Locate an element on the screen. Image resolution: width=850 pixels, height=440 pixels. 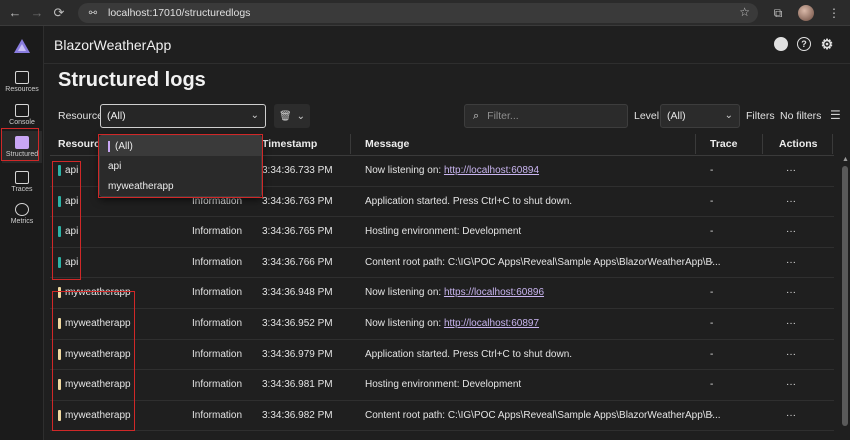
settings-icon: ⚙ is located at coordinates (827, 44).